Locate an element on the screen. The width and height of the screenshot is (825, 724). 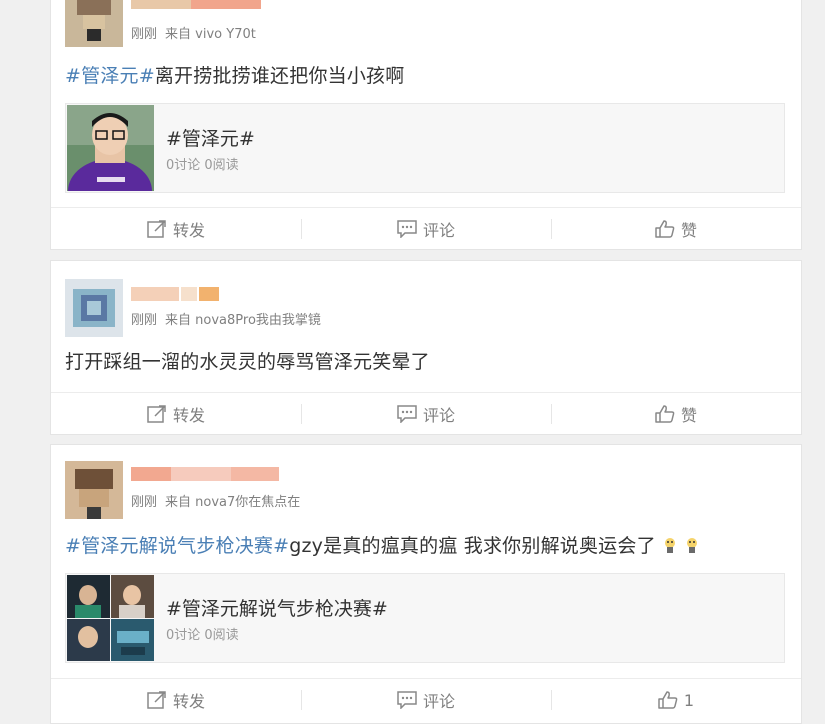
post-meta: 刚刚 来自 vivo Y70t is located at coordinates (193, 32).